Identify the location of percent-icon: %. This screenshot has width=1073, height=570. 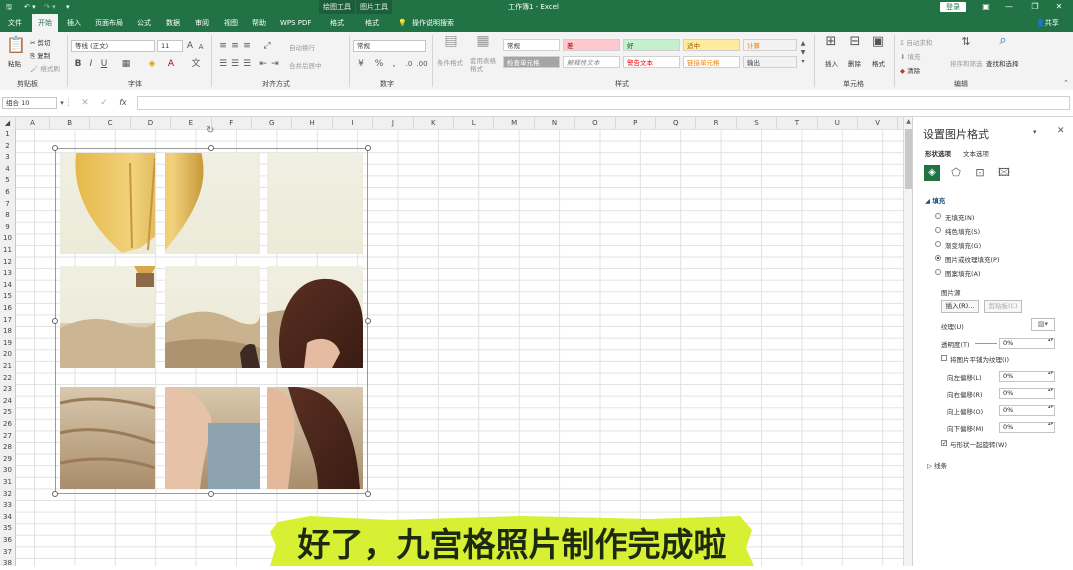
(379, 64).